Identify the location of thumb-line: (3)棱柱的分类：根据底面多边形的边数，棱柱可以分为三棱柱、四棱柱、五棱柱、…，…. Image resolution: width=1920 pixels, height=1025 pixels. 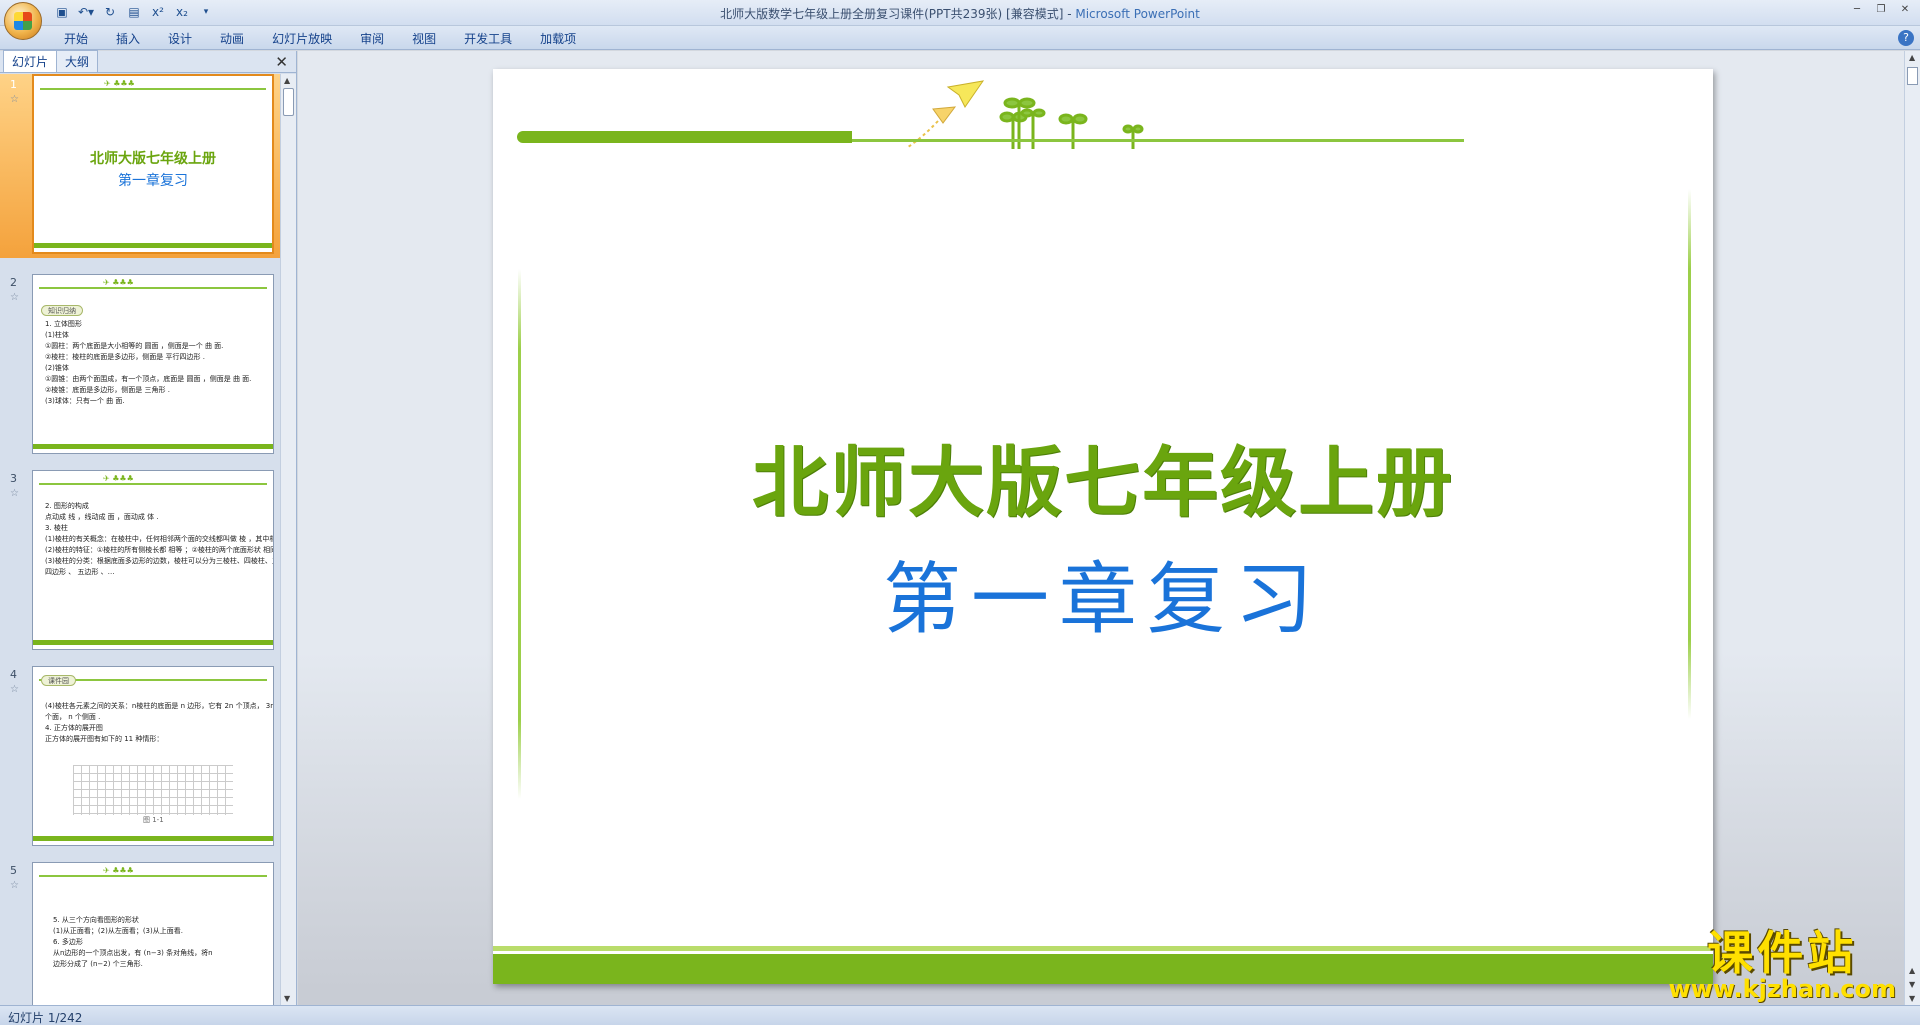
(159, 561).